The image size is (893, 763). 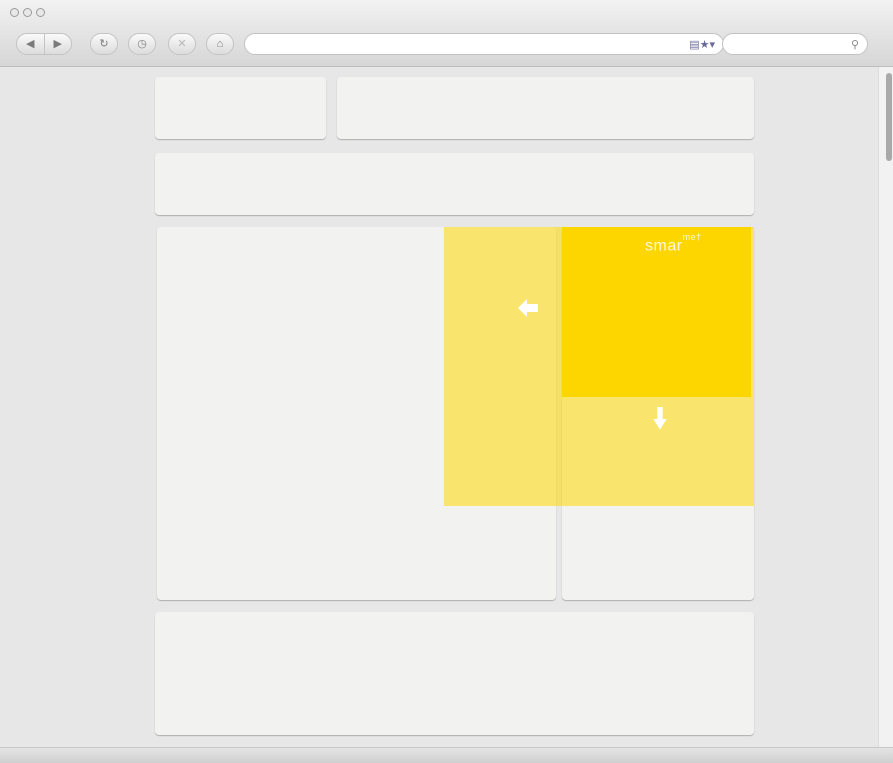 I want to click on stop-icon: ✕, so click(x=182, y=43).